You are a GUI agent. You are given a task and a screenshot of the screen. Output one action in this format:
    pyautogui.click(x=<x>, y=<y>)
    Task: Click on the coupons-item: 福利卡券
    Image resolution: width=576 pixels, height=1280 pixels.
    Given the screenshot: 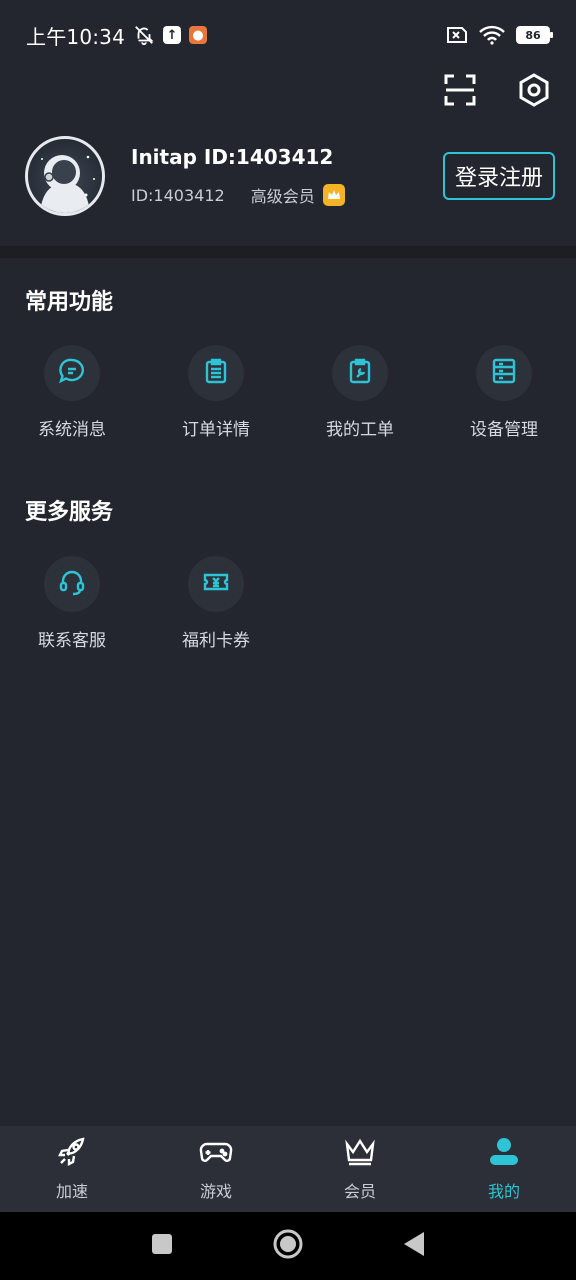 What is the action you would take?
    pyautogui.click(x=216, y=603)
    